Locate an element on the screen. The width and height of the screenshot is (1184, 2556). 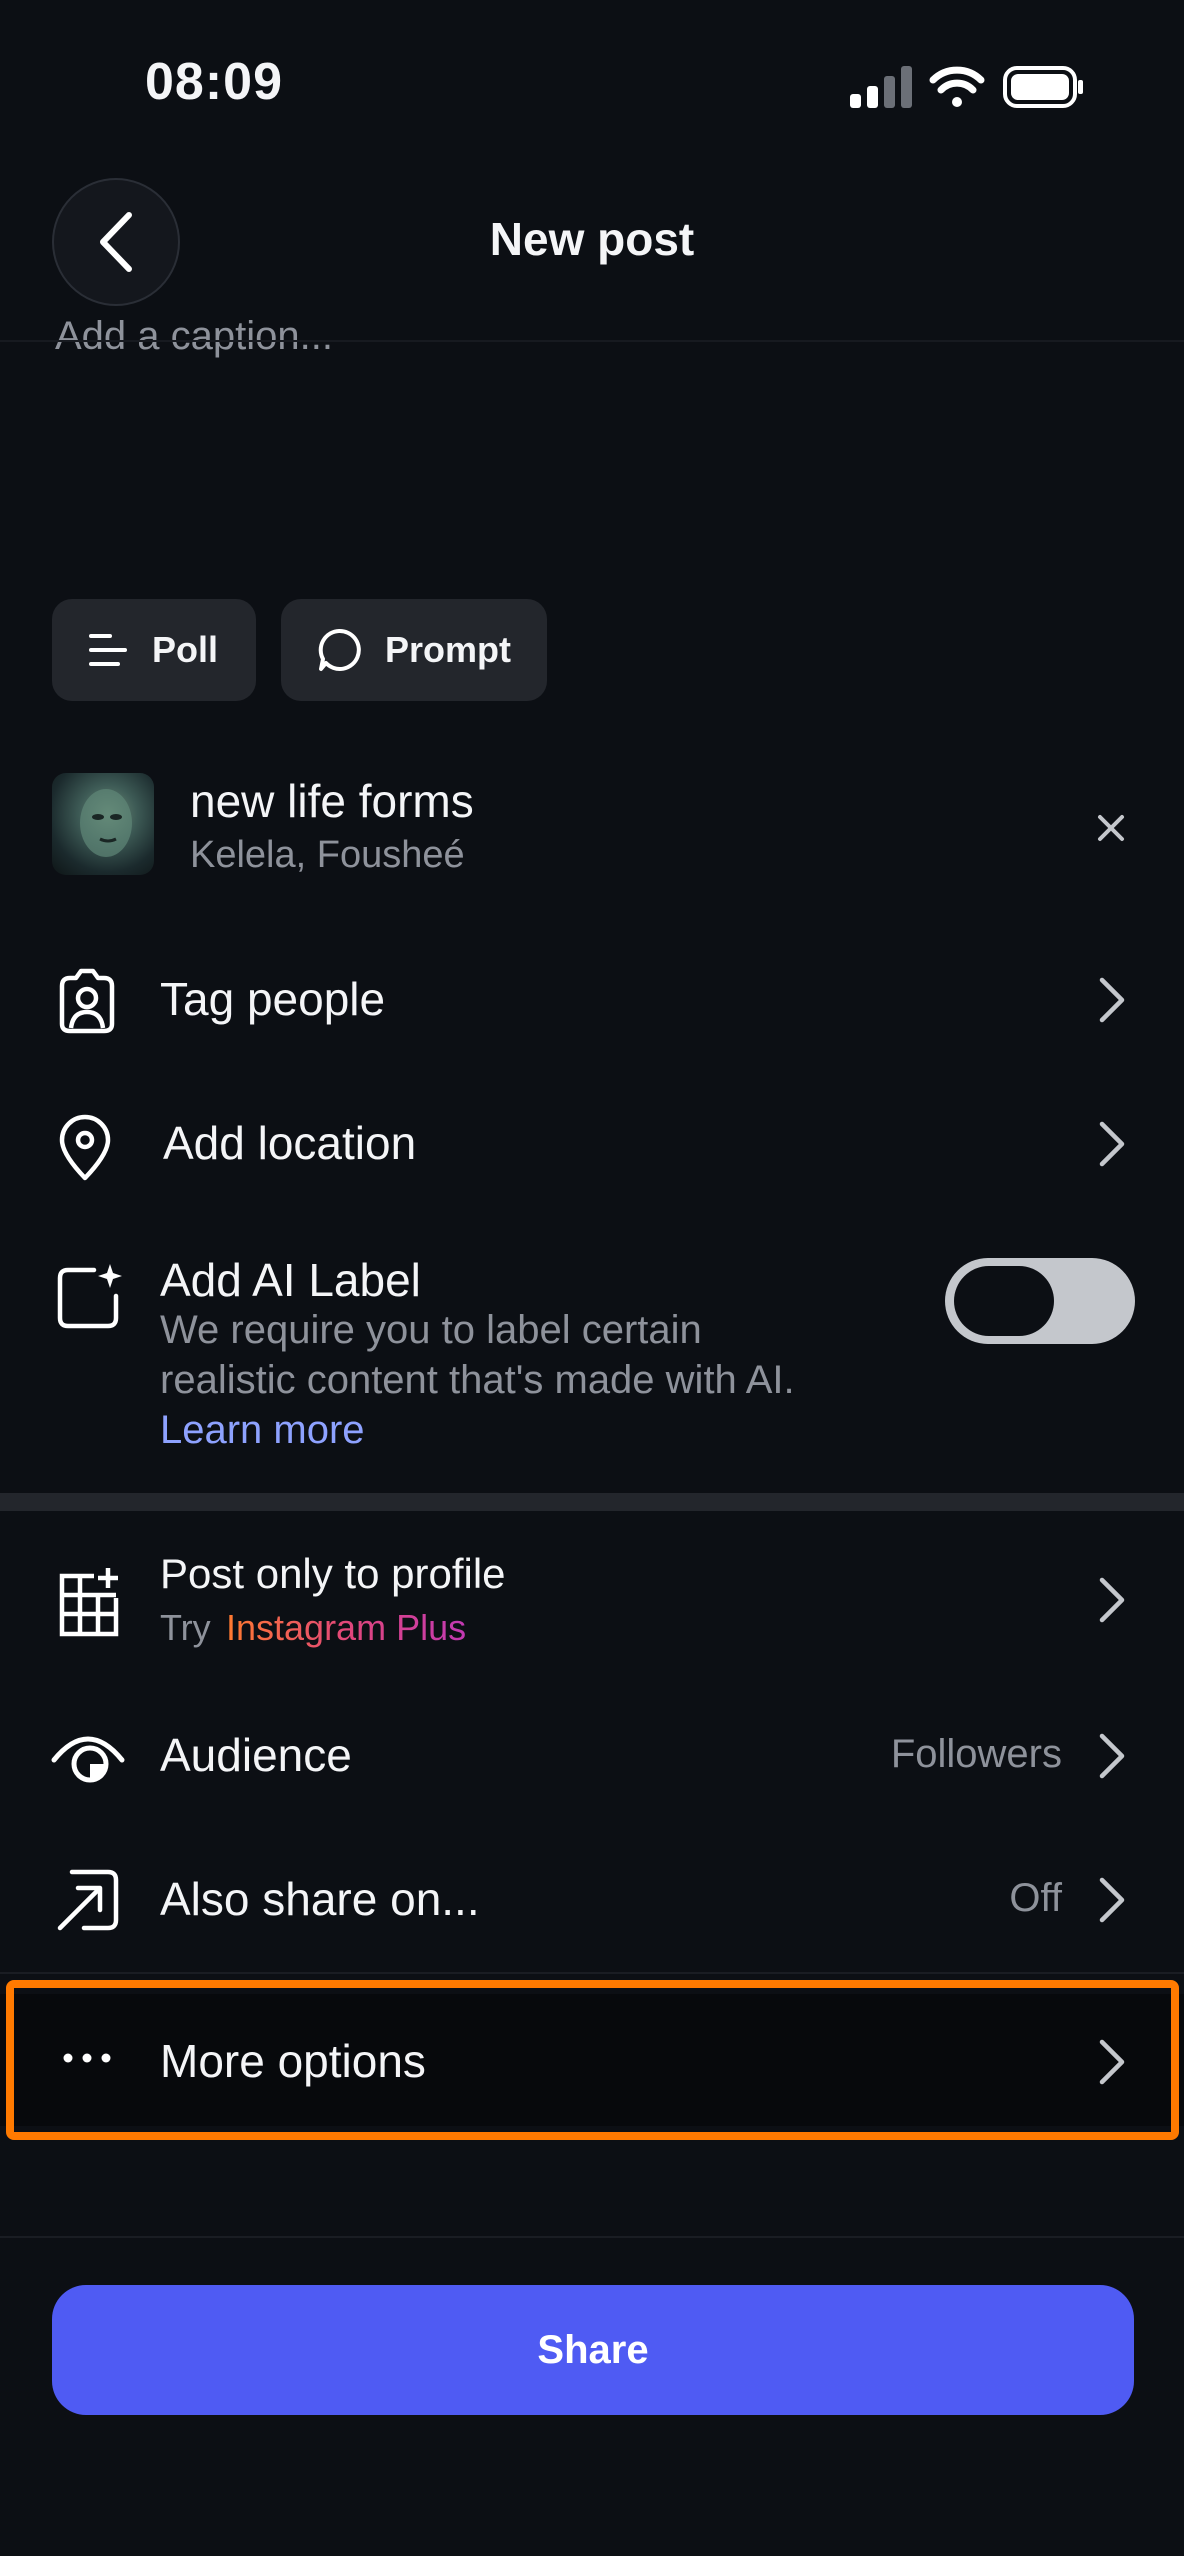
poll-label: Poll is located at coordinates (185, 649).